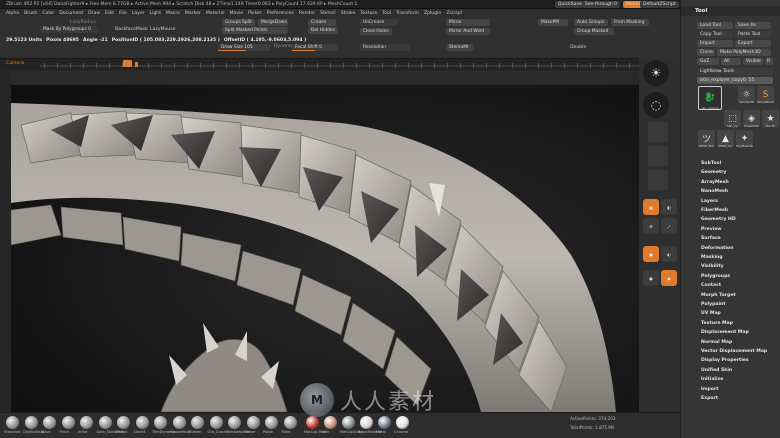 The image size is (780, 438). Describe the element at coordinates (709, 398) in the screenshot. I see `subpalette-item: Export` at that location.